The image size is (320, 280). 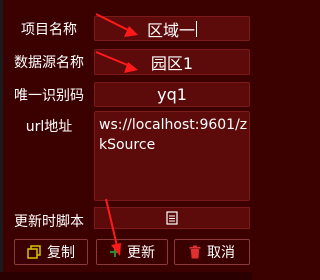 What do you see at coordinates (49, 127) in the screenshot?
I see `url-label: url地址` at bounding box center [49, 127].